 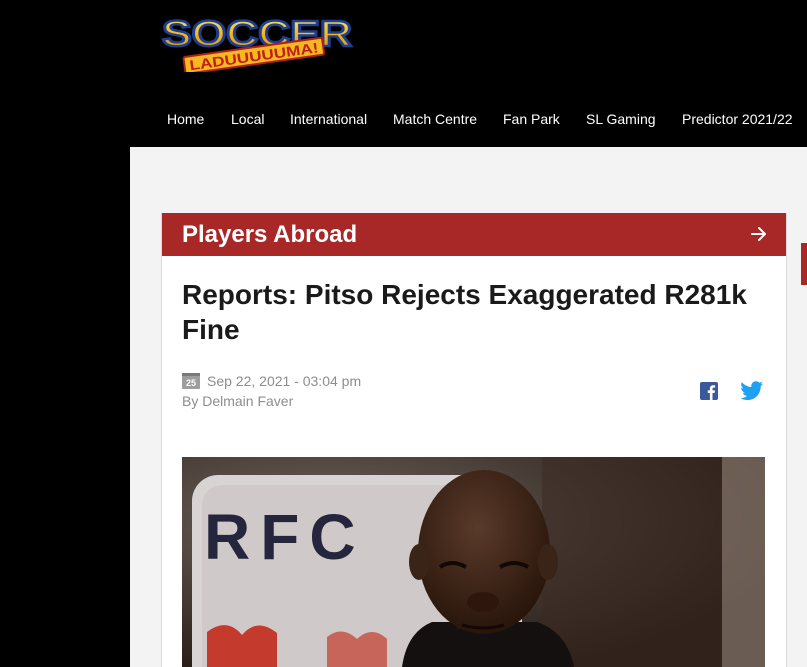 I want to click on nav-sl-gaming: SL Gaming, so click(x=621, y=119).